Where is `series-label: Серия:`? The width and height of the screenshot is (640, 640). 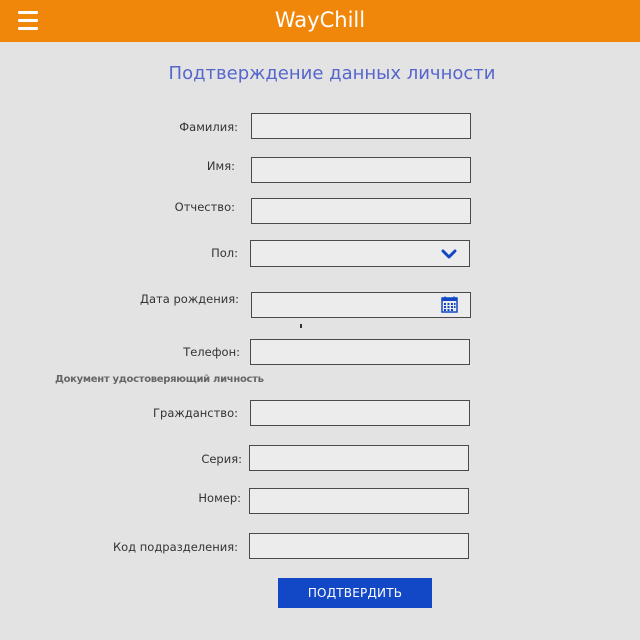 series-label: Серия: is located at coordinates (221, 459).